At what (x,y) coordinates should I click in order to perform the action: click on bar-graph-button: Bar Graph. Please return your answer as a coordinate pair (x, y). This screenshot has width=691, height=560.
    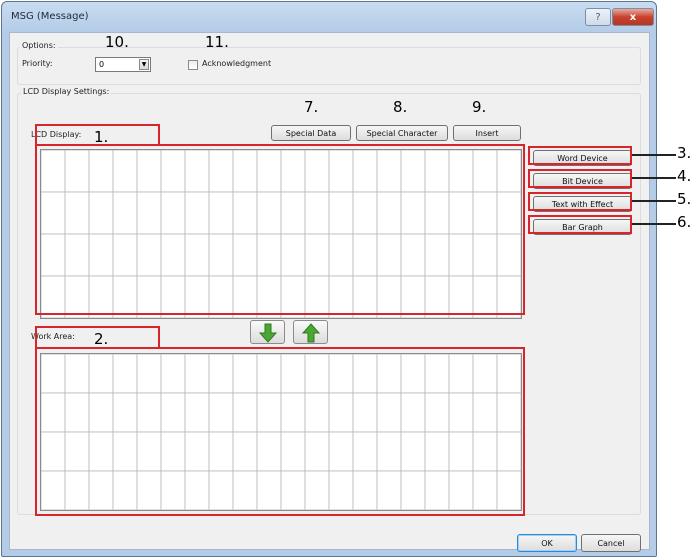
    Looking at the image, I should click on (582, 227).